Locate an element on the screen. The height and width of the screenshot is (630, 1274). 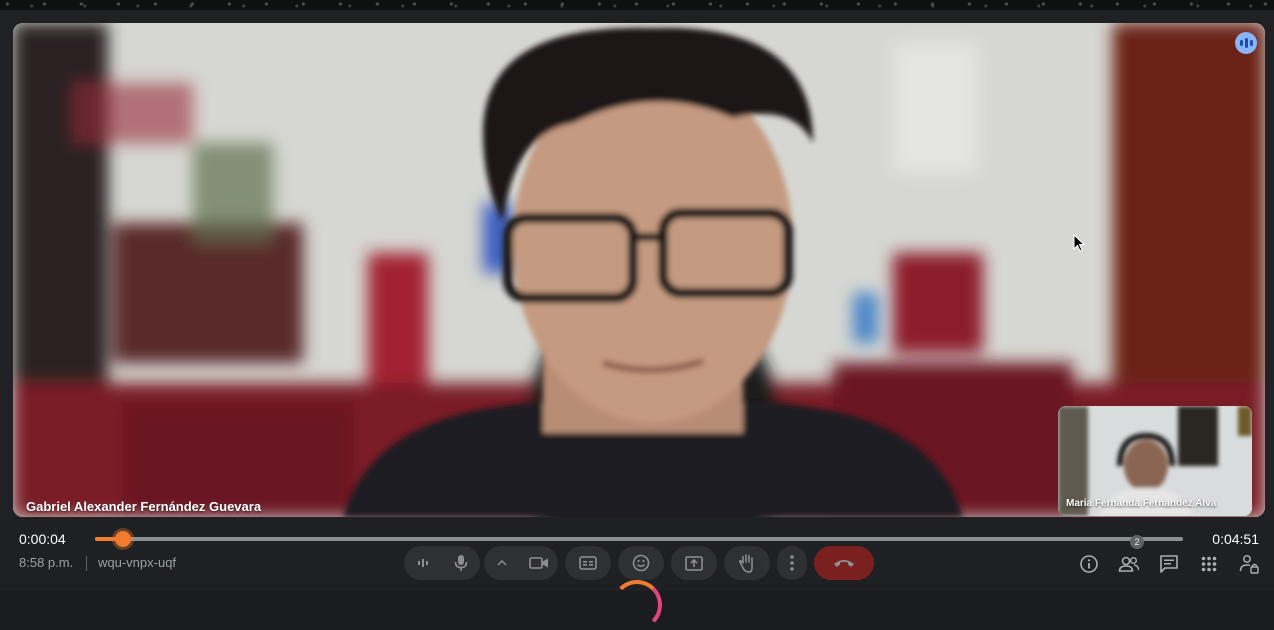
people-button is located at coordinates (1129, 564).